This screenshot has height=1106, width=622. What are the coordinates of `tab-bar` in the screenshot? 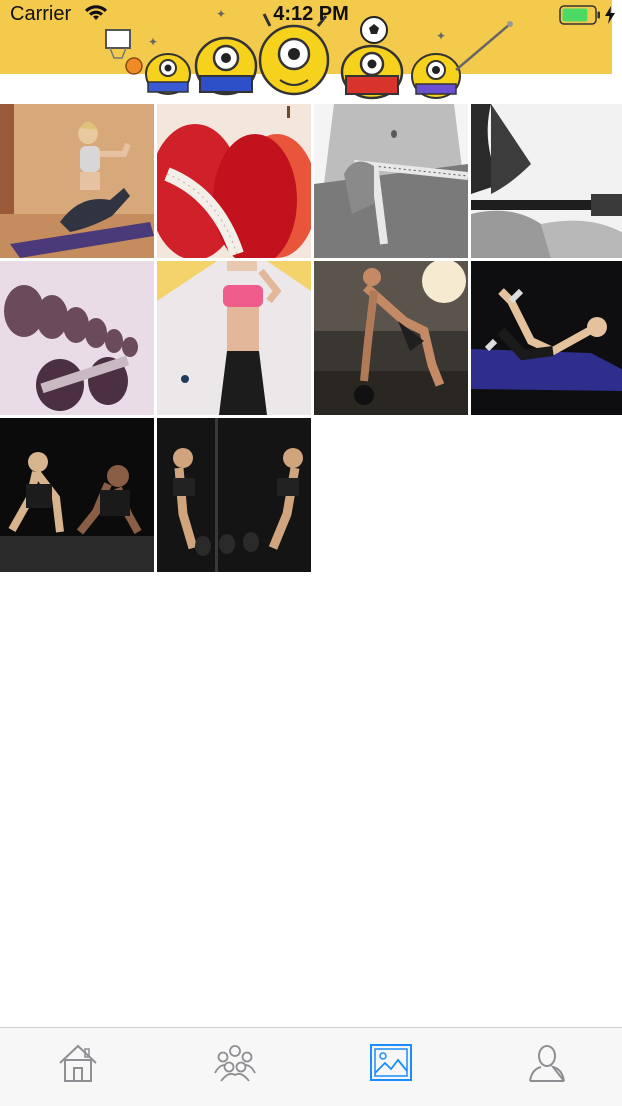 It's located at (311, 1066).